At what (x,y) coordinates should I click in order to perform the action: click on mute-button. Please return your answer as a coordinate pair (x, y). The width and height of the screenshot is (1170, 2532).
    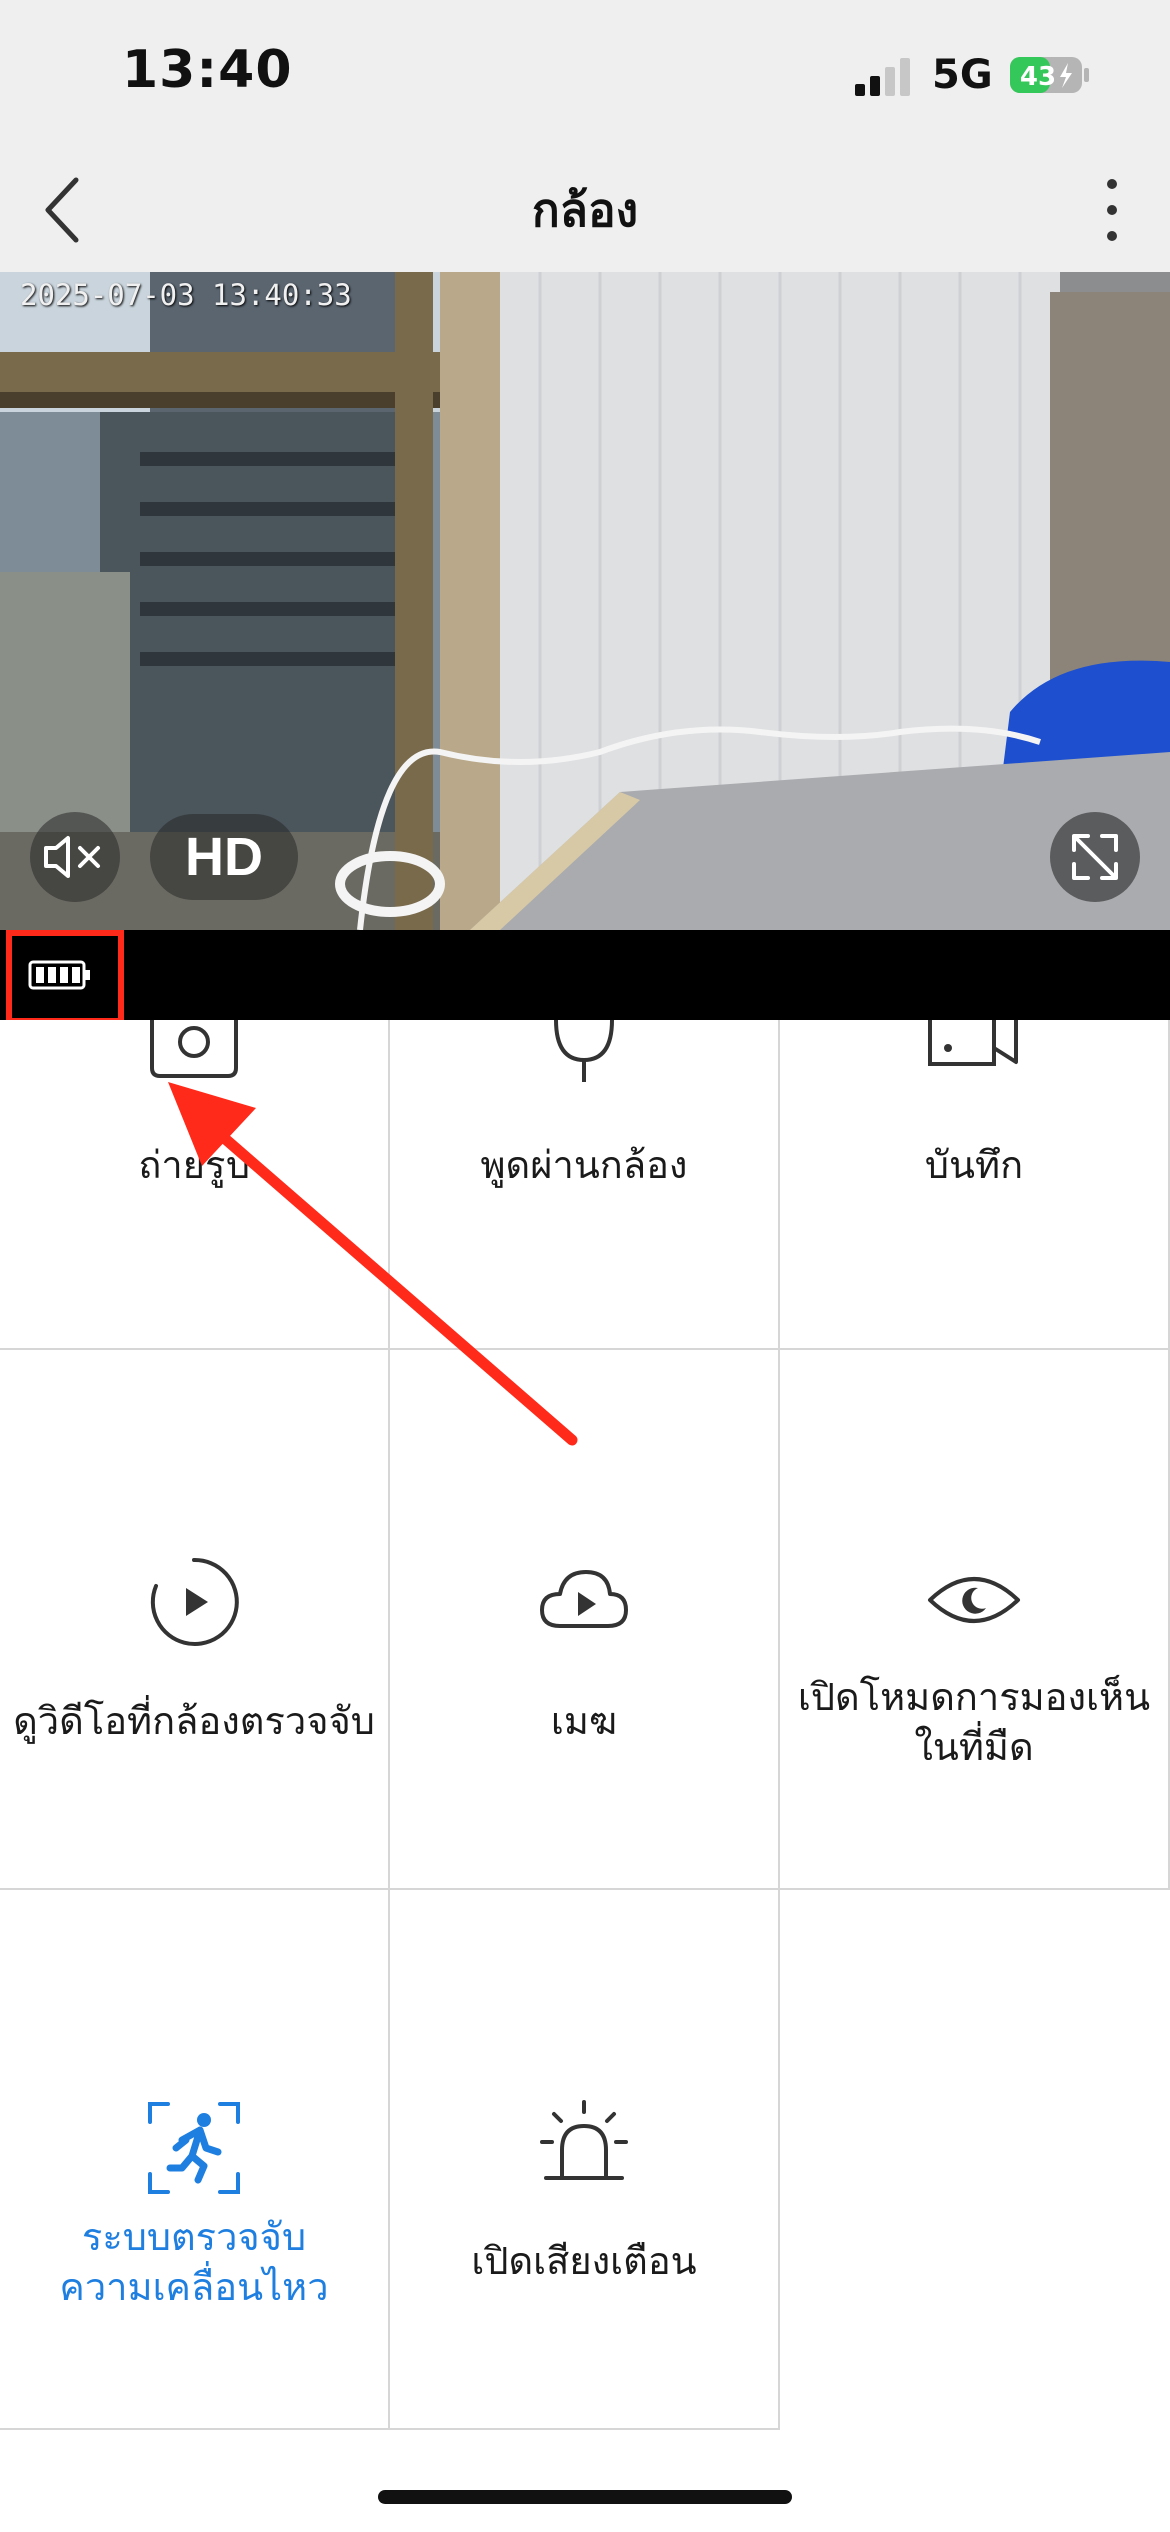
    Looking at the image, I should click on (75, 857).